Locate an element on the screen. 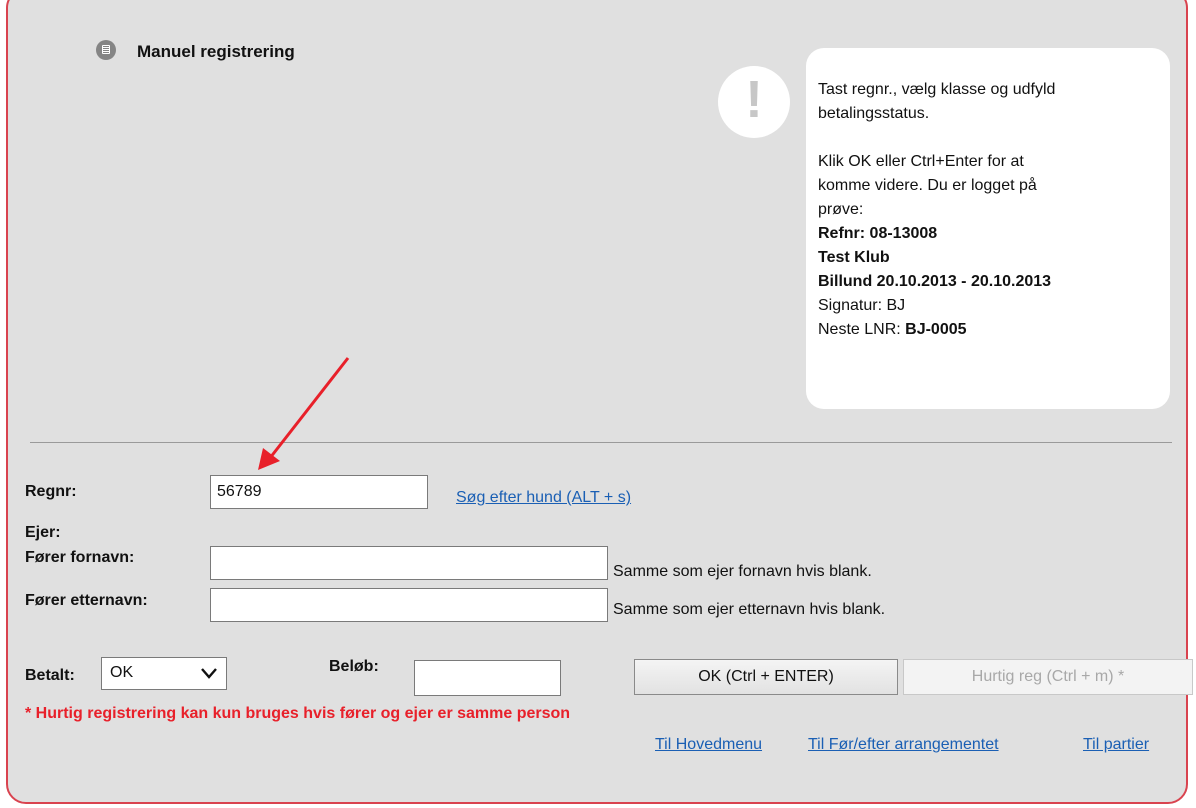  handler-first-name-hint: Samme som ejer fornavn hvis blank. is located at coordinates (742, 571).